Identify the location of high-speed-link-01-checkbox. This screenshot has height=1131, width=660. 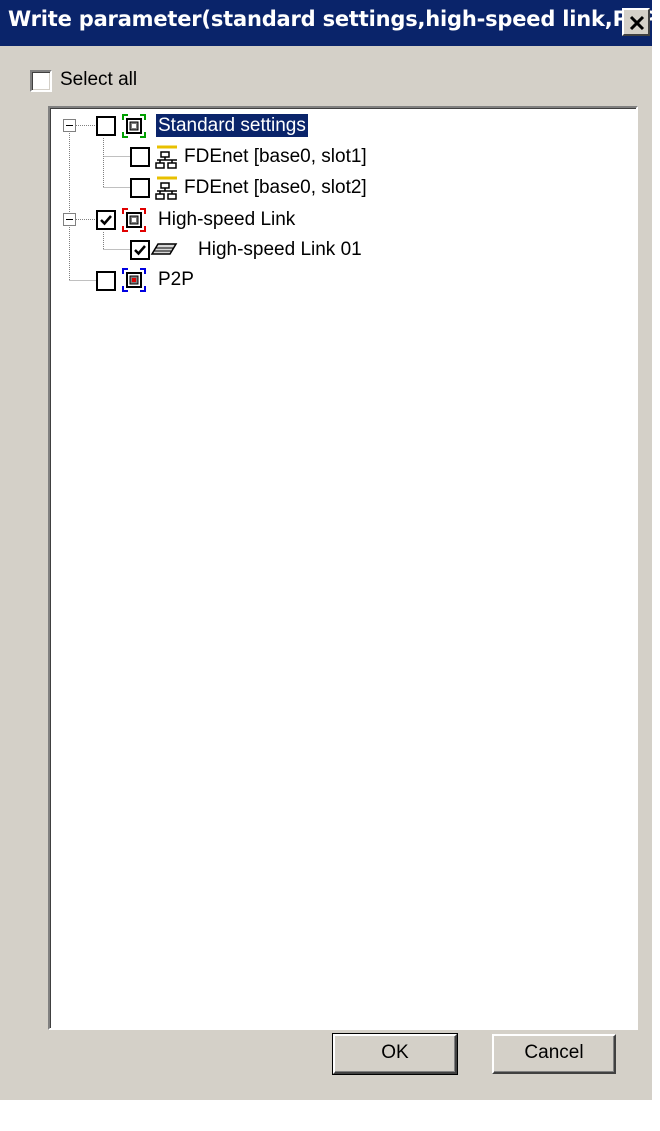
(140, 250).